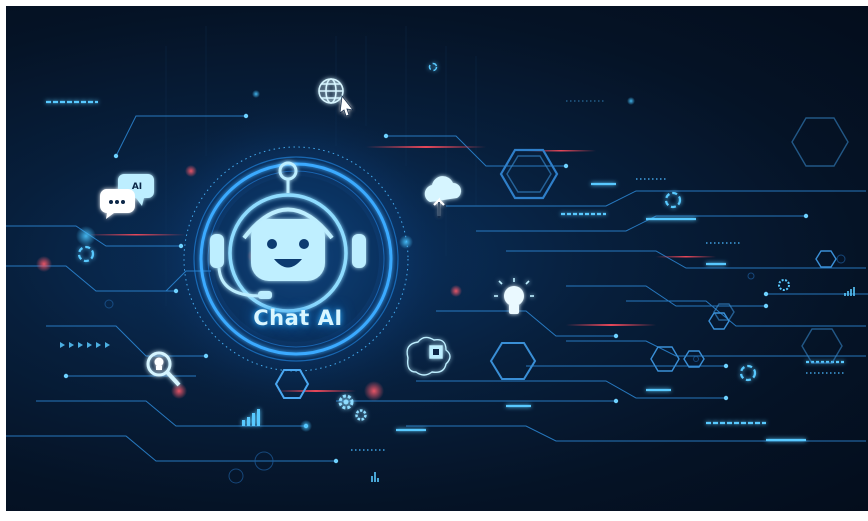  I want to click on chat-bubble-ai-label: AI, so click(137, 187).